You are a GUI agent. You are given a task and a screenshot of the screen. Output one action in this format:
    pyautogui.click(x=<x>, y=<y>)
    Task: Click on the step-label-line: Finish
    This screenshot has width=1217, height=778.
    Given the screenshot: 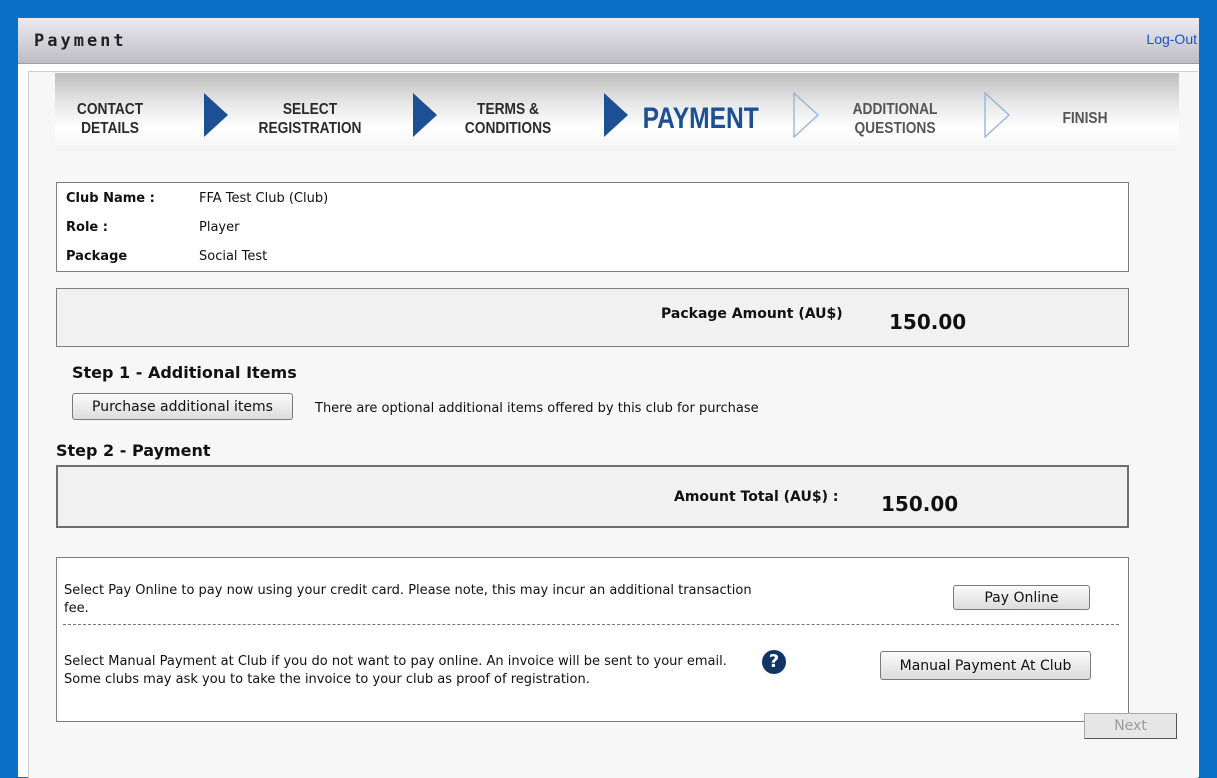 What is the action you would take?
    pyautogui.click(x=1085, y=118)
    